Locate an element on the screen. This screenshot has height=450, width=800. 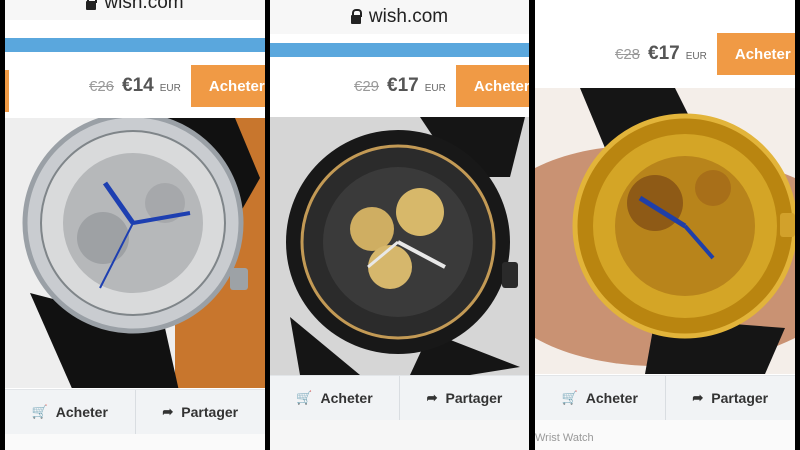
price-bar: €29 €17 EUR Acheter is located at coordinates (399, 86).